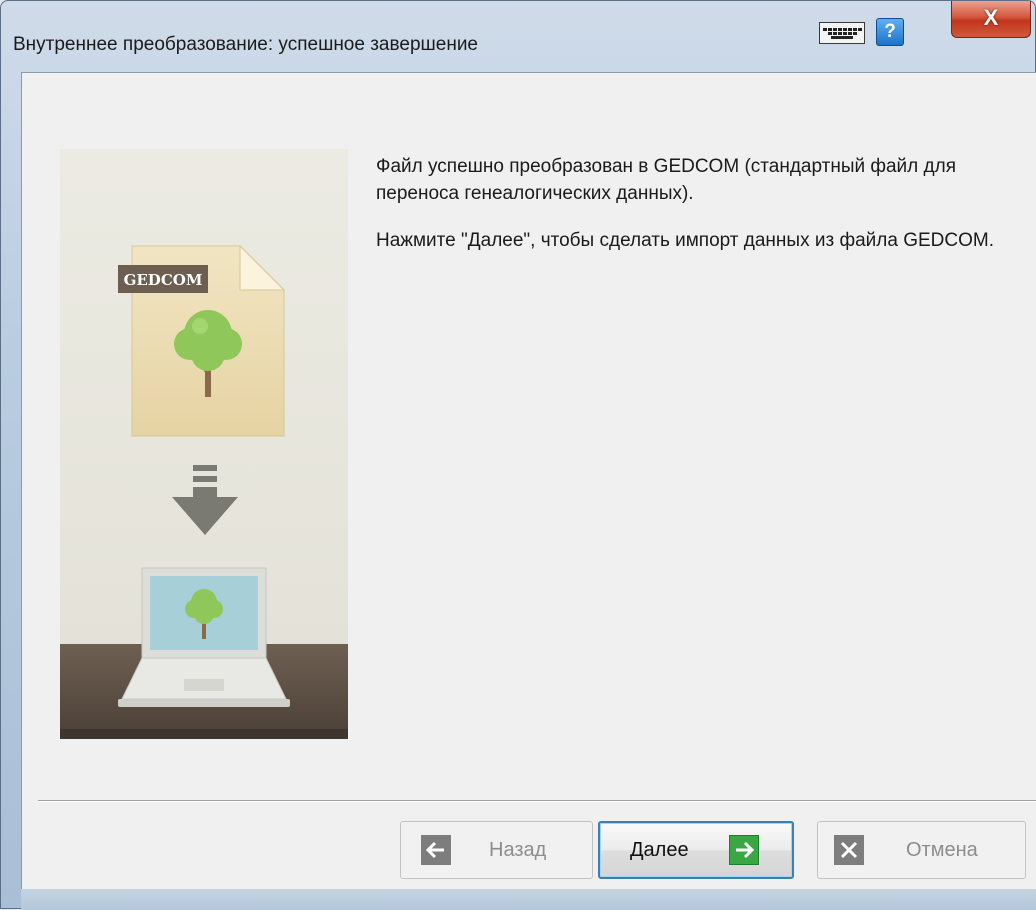 This screenshot has height=910, width=1036. Describe the element at coordinates (528, 899) in the screenshot. I see `window-bottom-frame` at that location.